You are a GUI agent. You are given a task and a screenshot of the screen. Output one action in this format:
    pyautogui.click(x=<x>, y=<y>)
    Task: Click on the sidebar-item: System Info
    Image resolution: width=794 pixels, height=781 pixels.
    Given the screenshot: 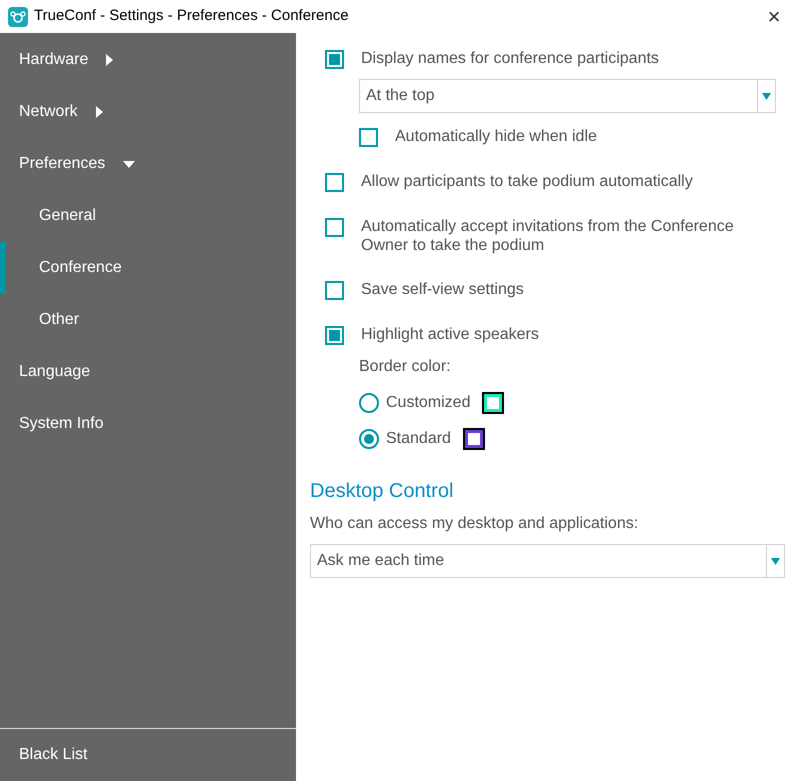 What is the action you would take?
    pyautogui.click(x=148, y=424)
    